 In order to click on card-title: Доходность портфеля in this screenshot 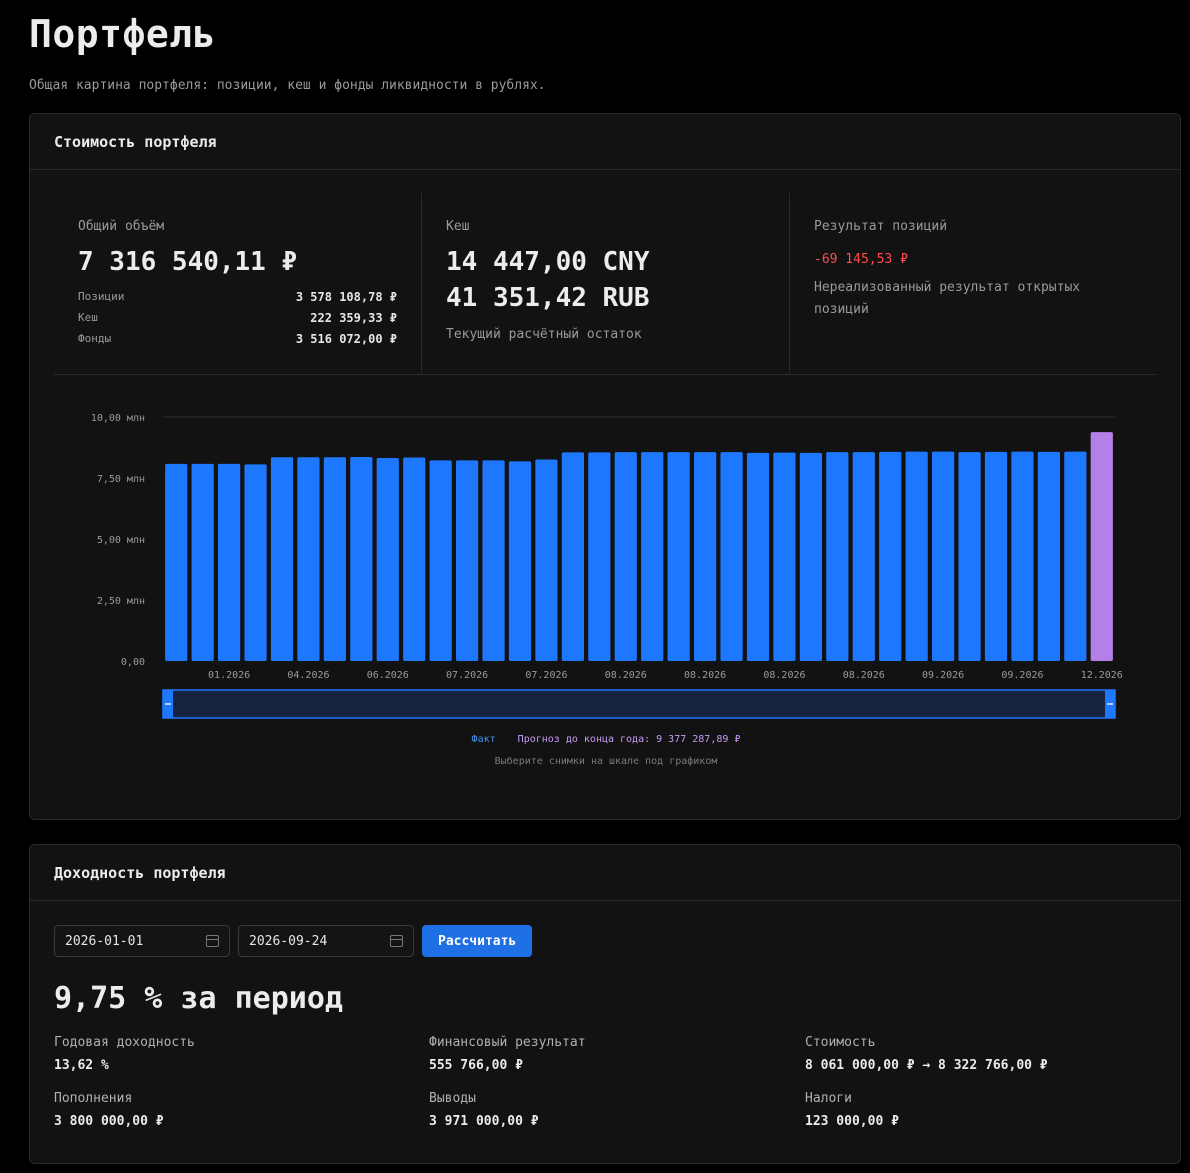, I will do `click(605, 873)`.